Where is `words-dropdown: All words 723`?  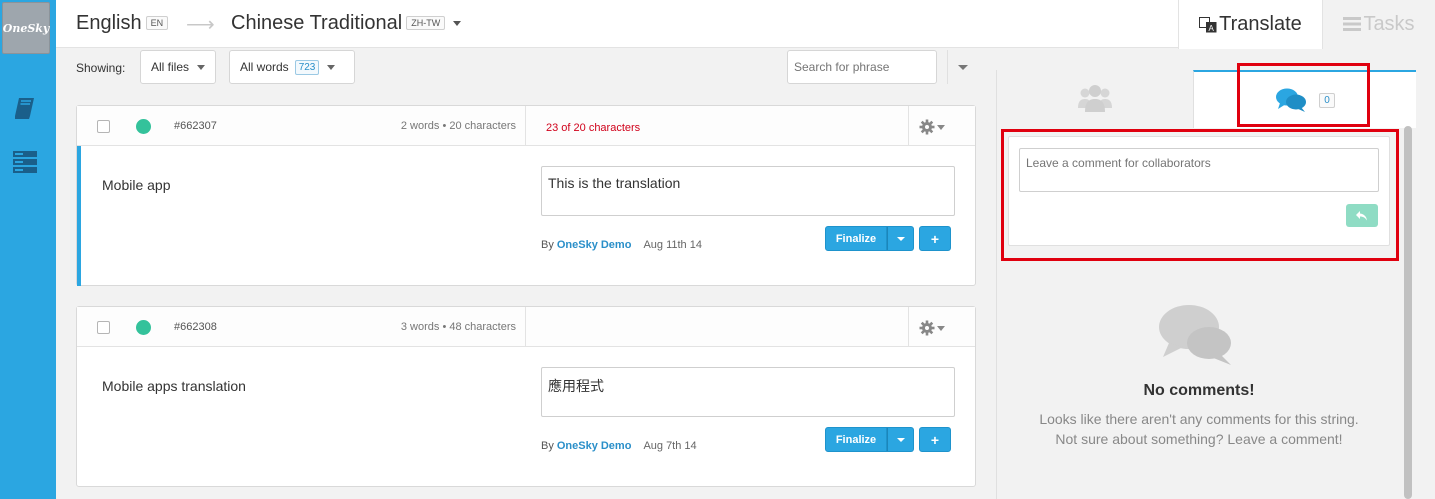
words-dropdown: All words 723 is located at coordinates (292, 67).